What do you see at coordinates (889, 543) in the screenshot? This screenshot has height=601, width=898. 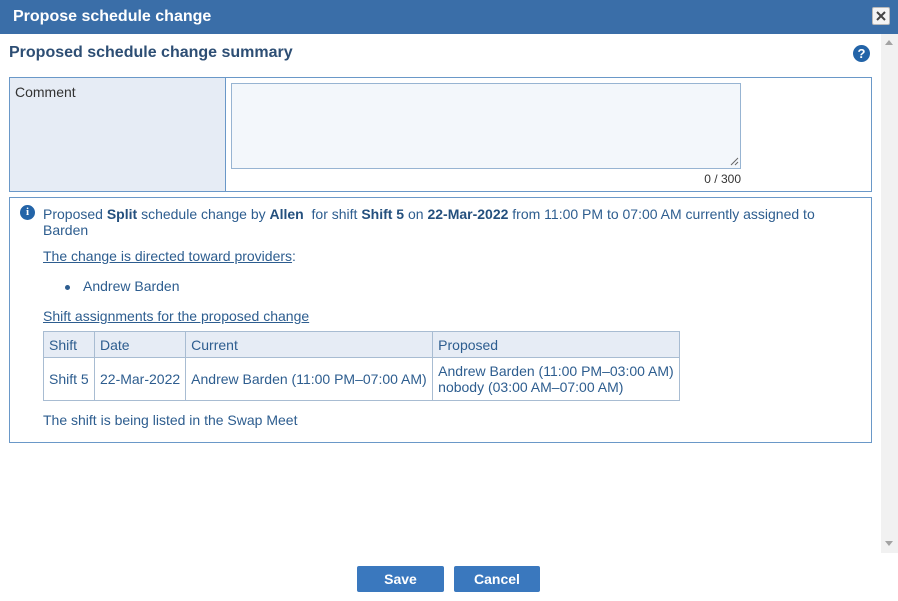 I see `scroll-down-arrow-icon` at bounding box center [889, 543].